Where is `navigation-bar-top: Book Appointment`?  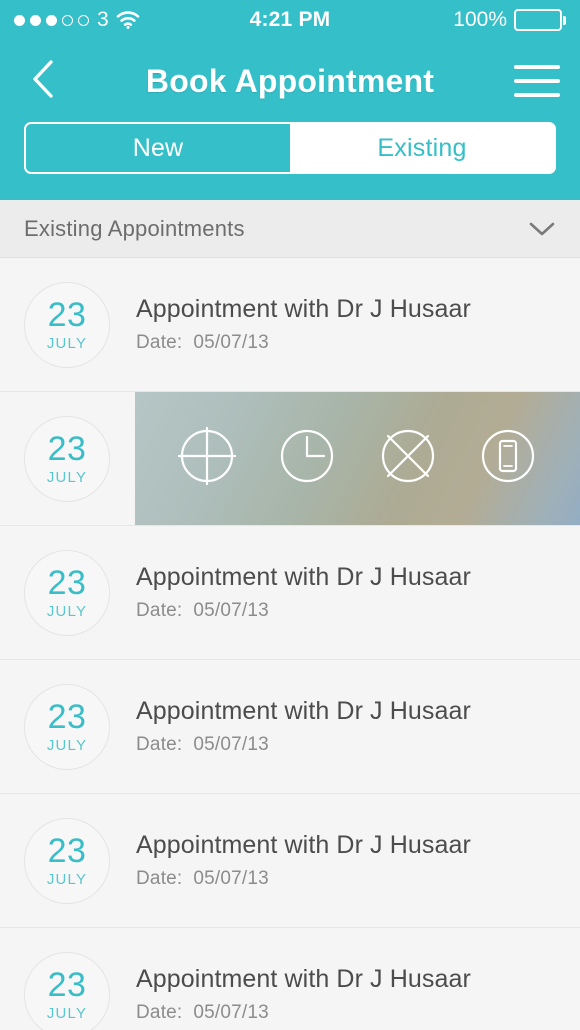
navigation-bar-top: Book Appointment is located at coordinates (290, 81).